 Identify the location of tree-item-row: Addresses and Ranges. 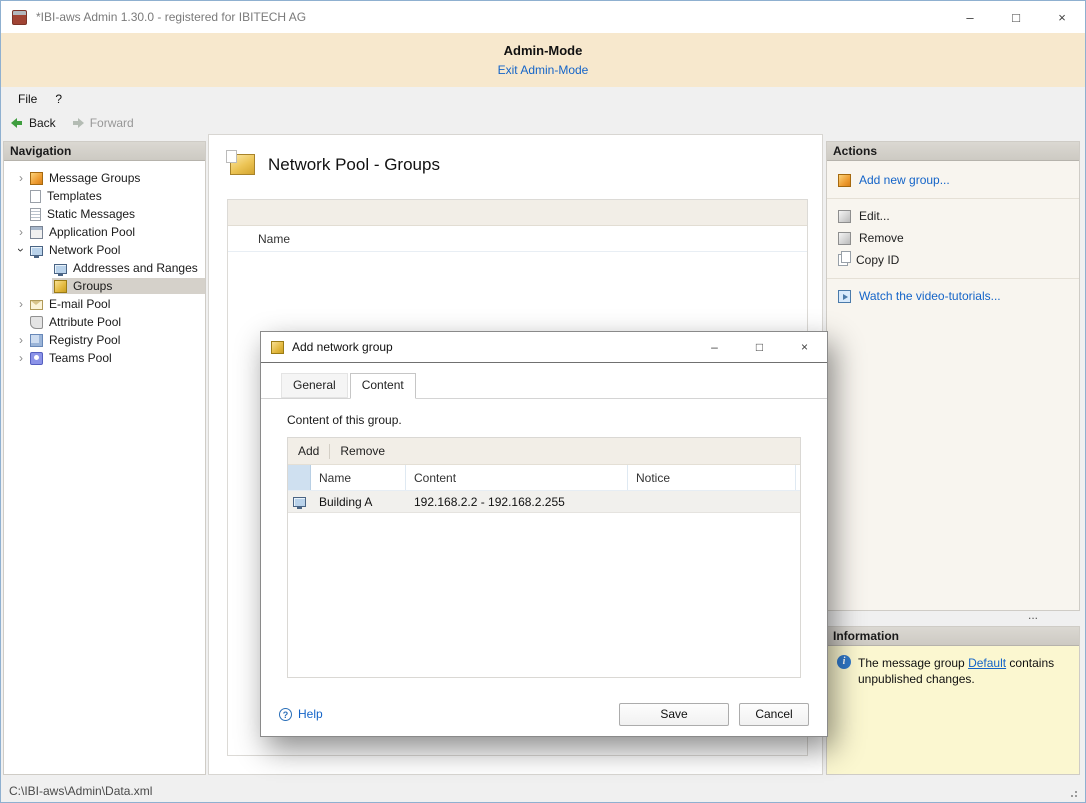
(128, 268).